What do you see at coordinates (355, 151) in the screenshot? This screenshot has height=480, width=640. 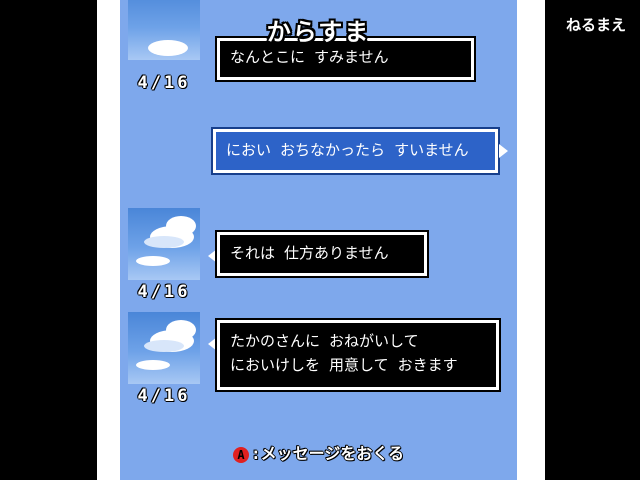 I see `message-bubble-sent: におい おちなかったら すいません` at bounding box center [355, 151].